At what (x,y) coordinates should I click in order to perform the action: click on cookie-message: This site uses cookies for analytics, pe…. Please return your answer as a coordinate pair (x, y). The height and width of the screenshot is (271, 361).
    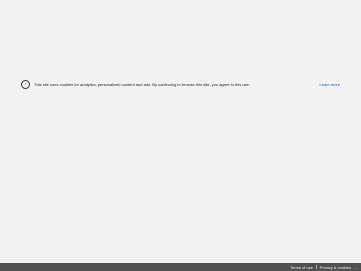
    Looking at the image, I should click on (142, 84).